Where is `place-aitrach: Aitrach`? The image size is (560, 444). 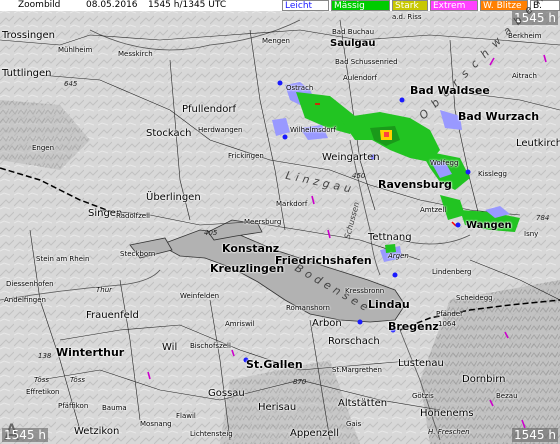
place-aitrach: Aitrach is located at coordinates (524, 76).